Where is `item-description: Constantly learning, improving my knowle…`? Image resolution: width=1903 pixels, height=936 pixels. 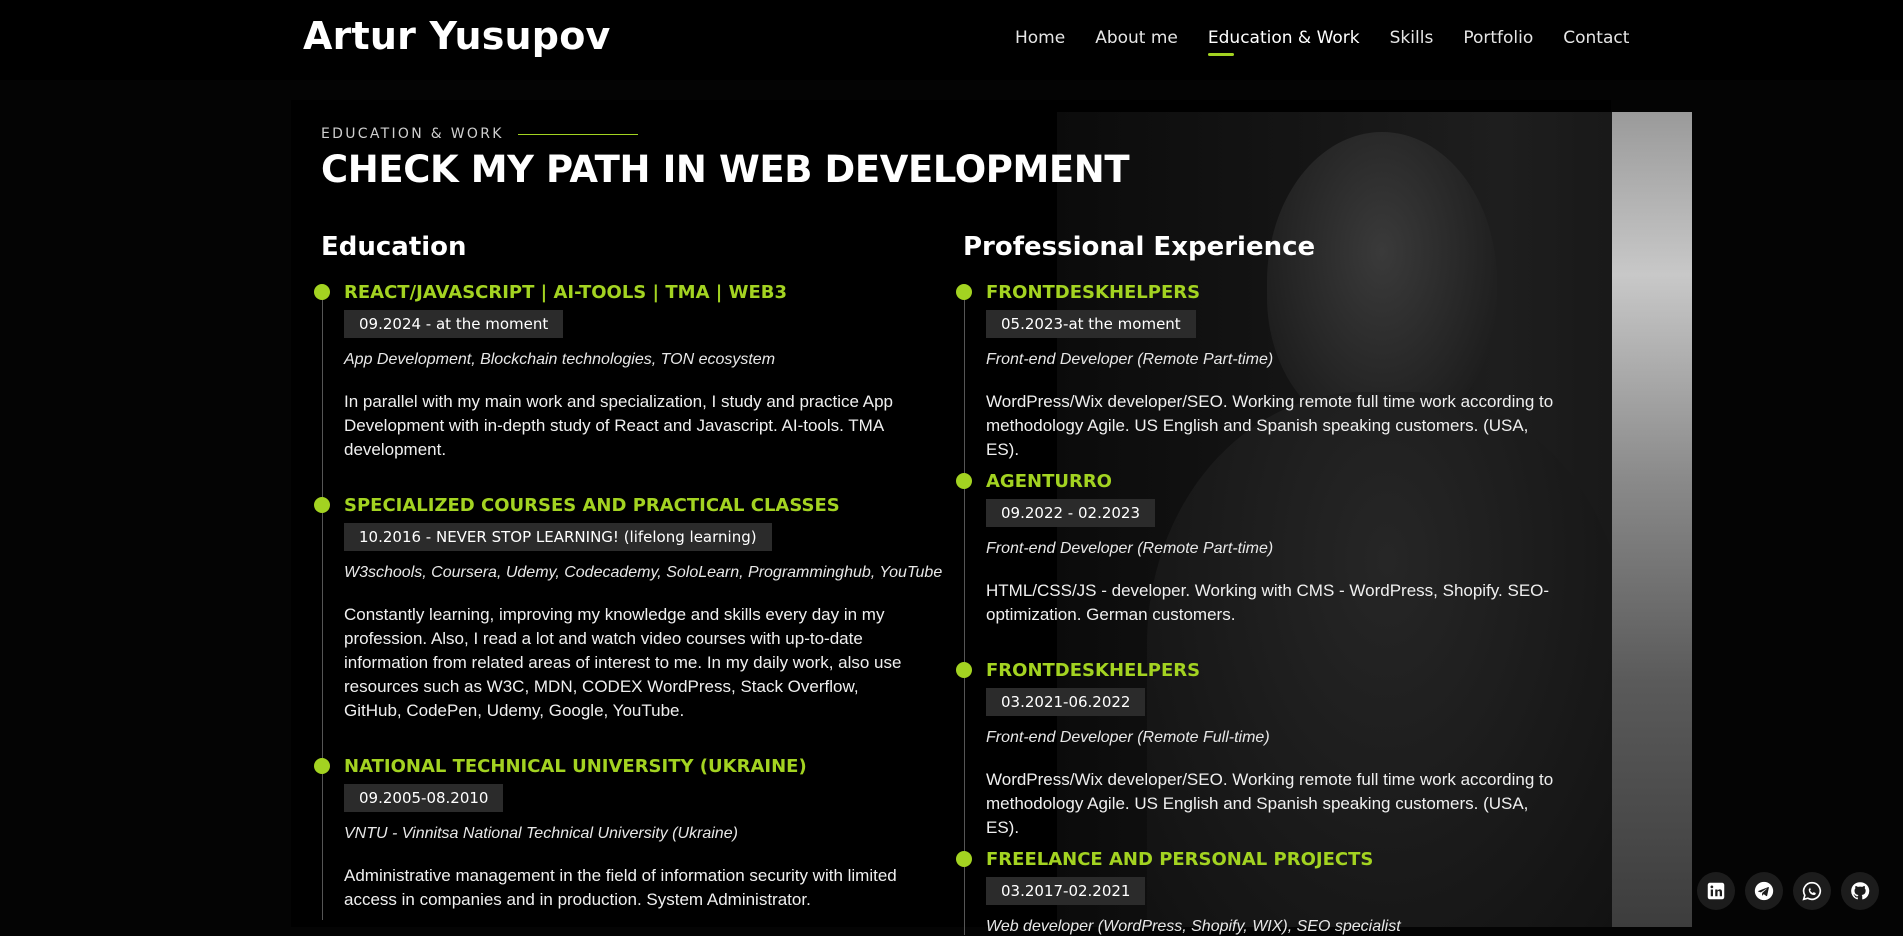
item-description: Constantly learning, improving my knowle… is located at coordinates (623, 662).